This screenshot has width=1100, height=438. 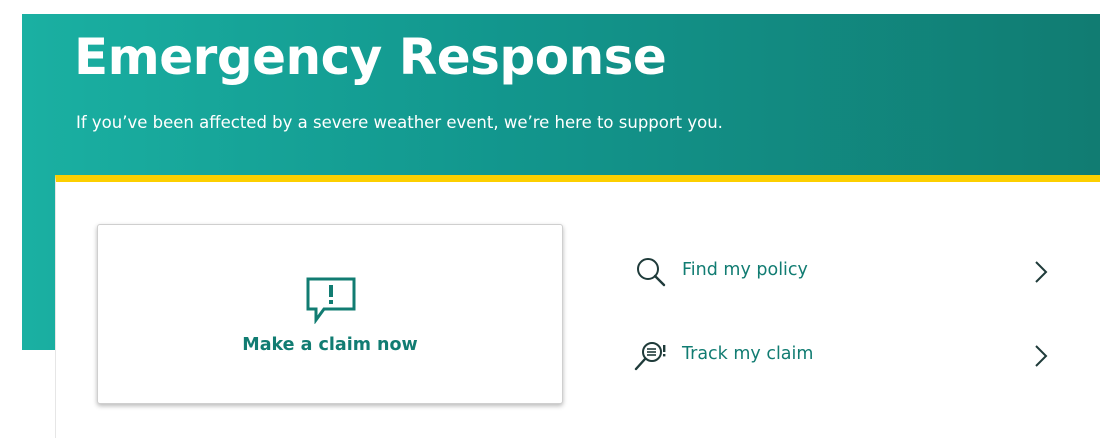 What do you see at coordinates (650, 356) in the screenshot?
I see `track-claim-icon` at bounding box center [650, 356].